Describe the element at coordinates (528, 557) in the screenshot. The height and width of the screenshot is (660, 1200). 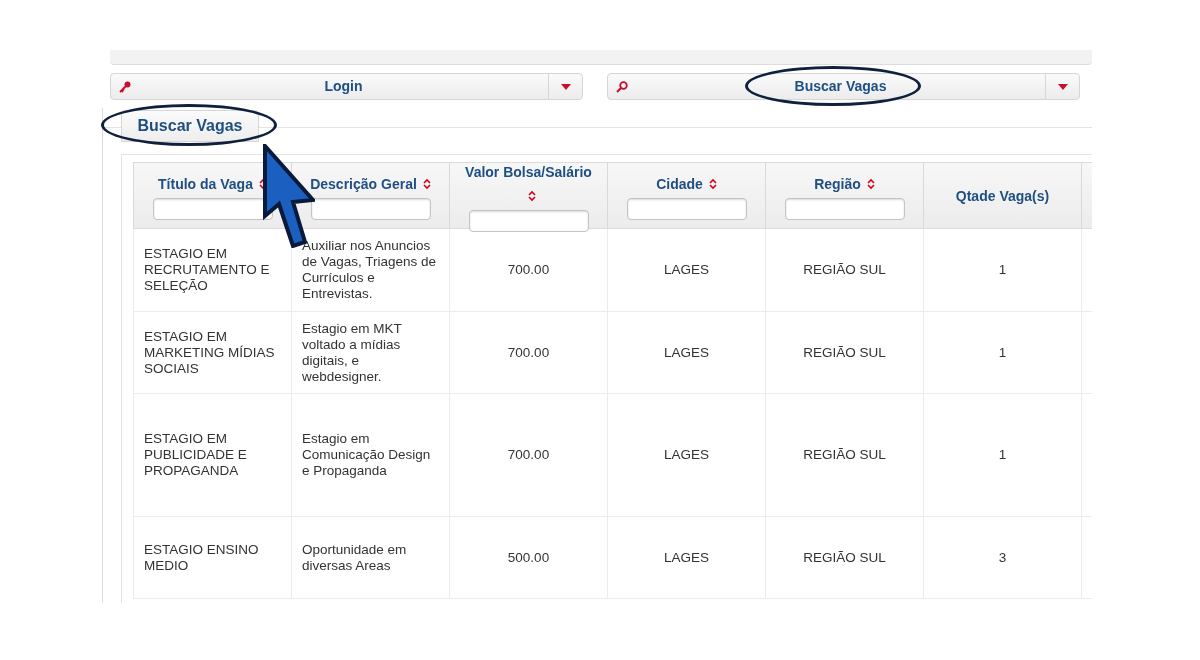
I see `table-cell: 500.00` at that location.